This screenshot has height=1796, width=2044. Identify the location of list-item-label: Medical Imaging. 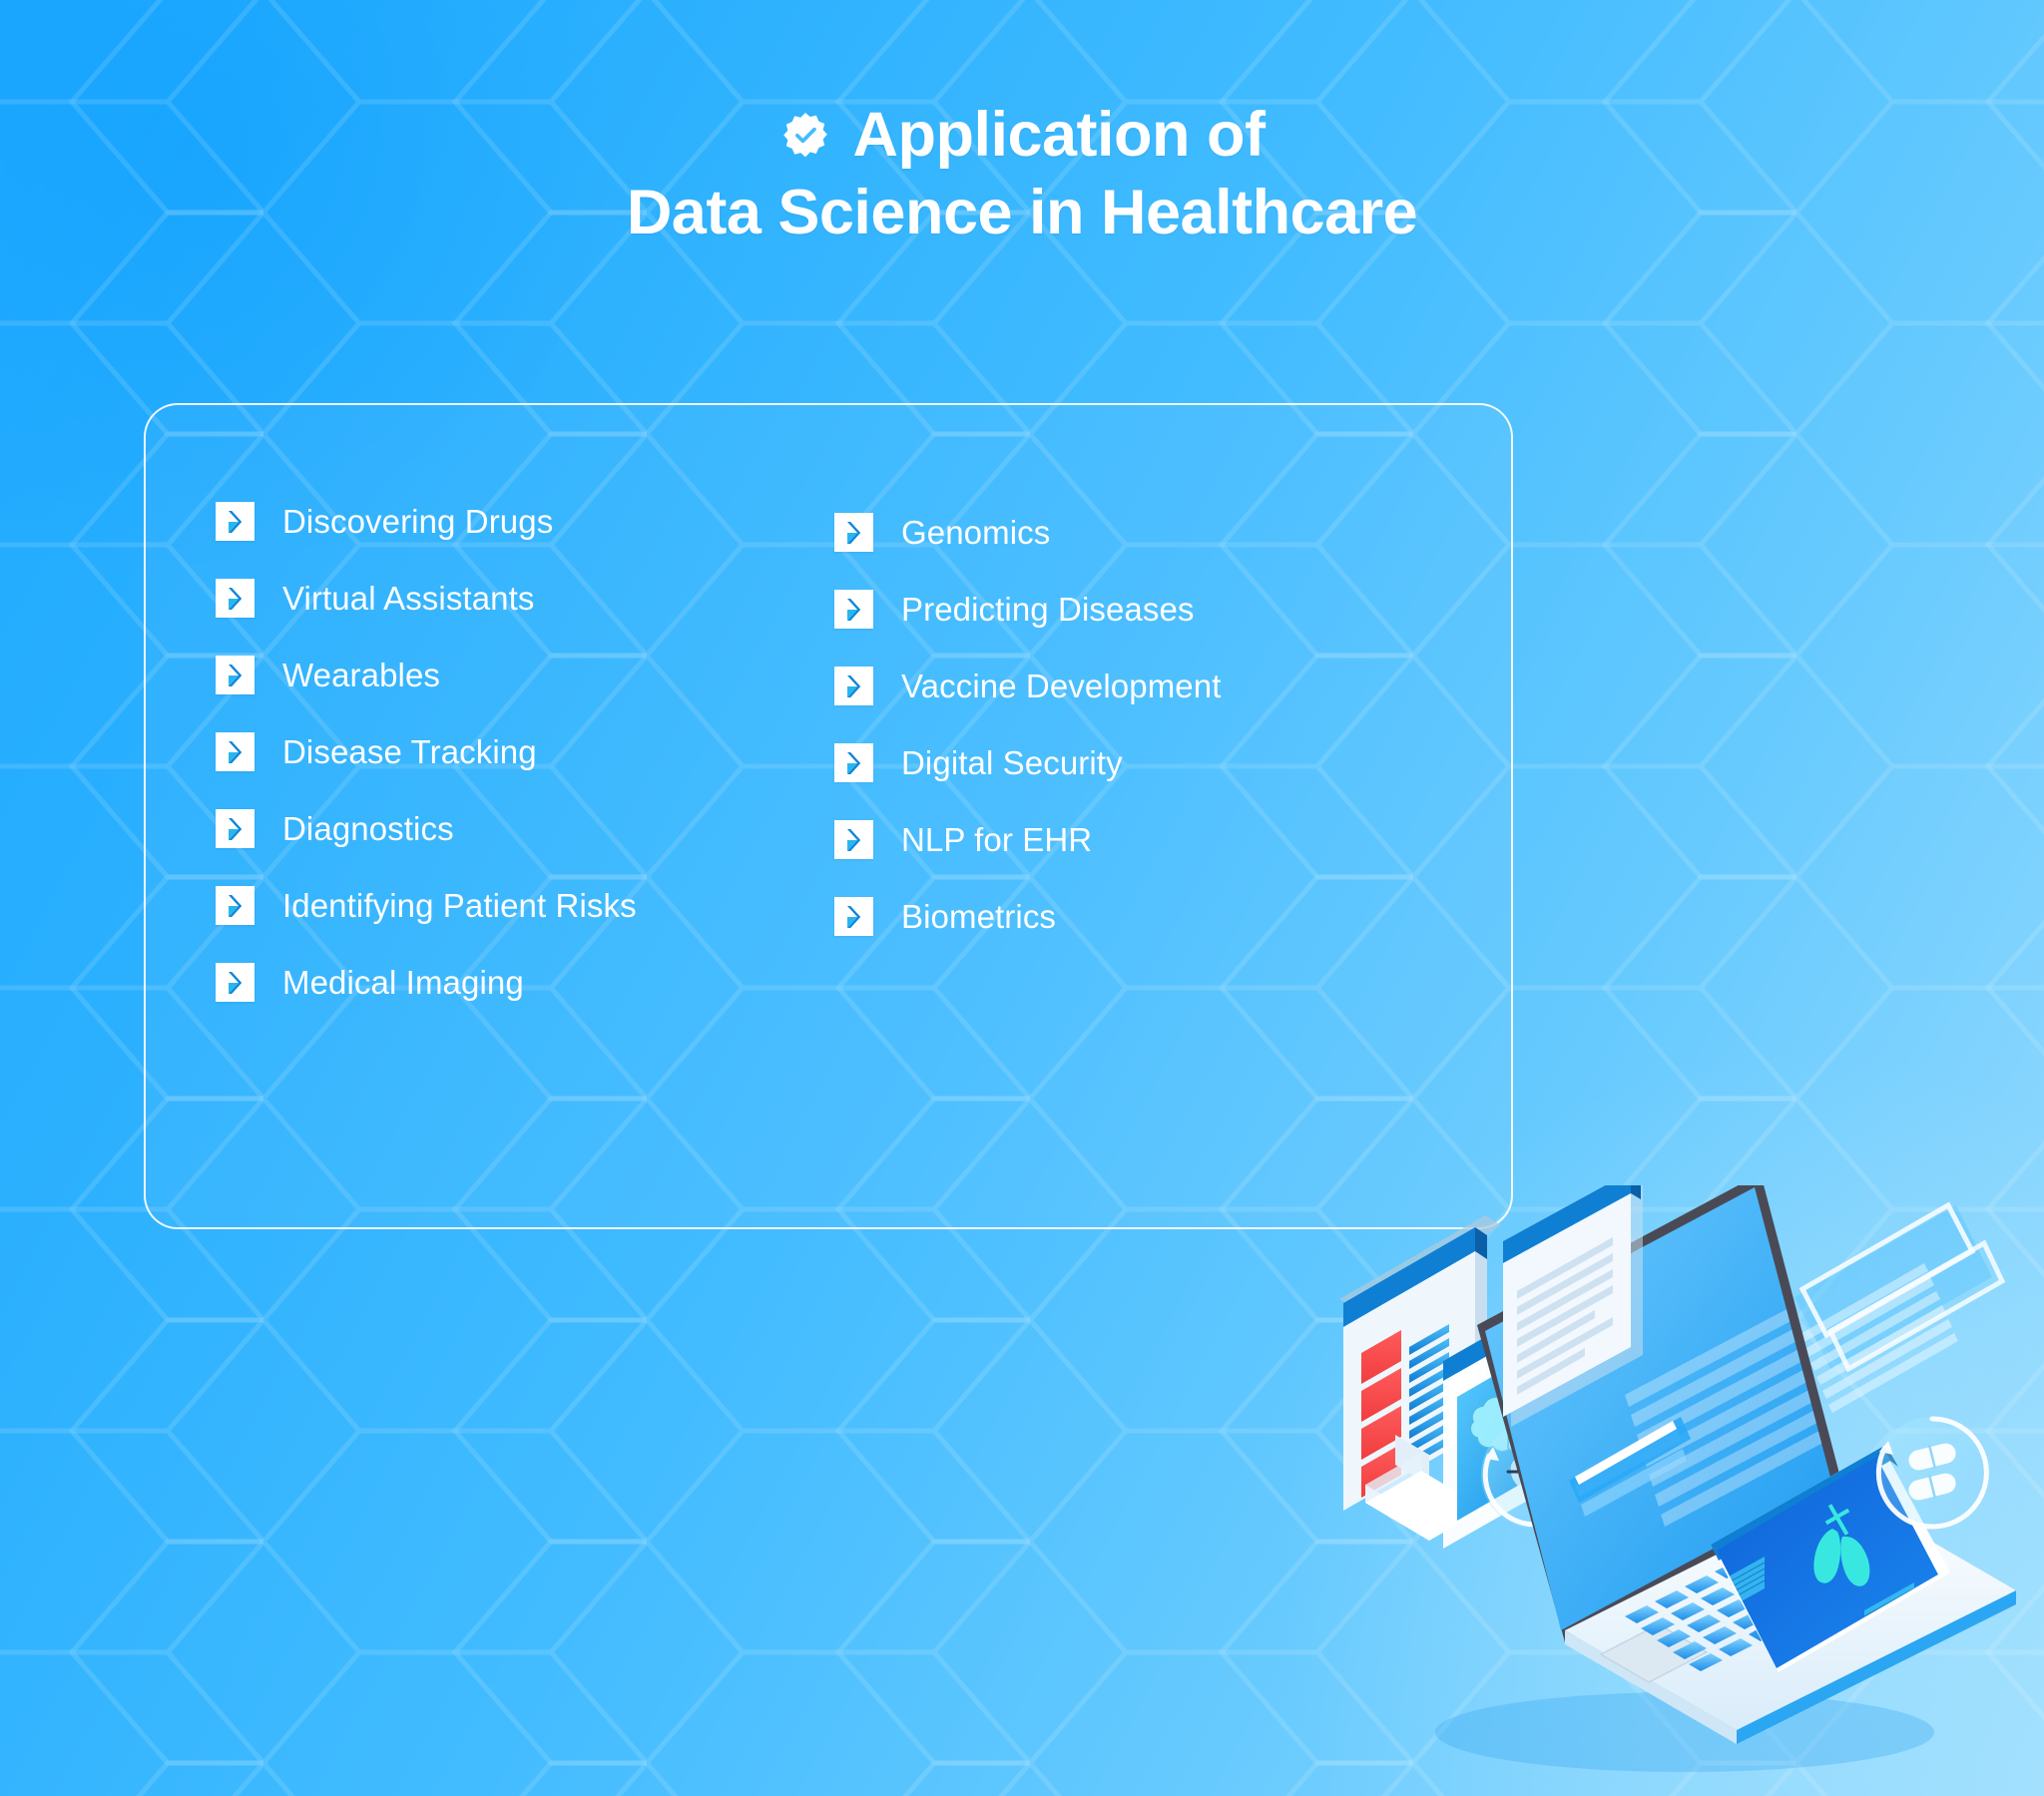
(403, 982).